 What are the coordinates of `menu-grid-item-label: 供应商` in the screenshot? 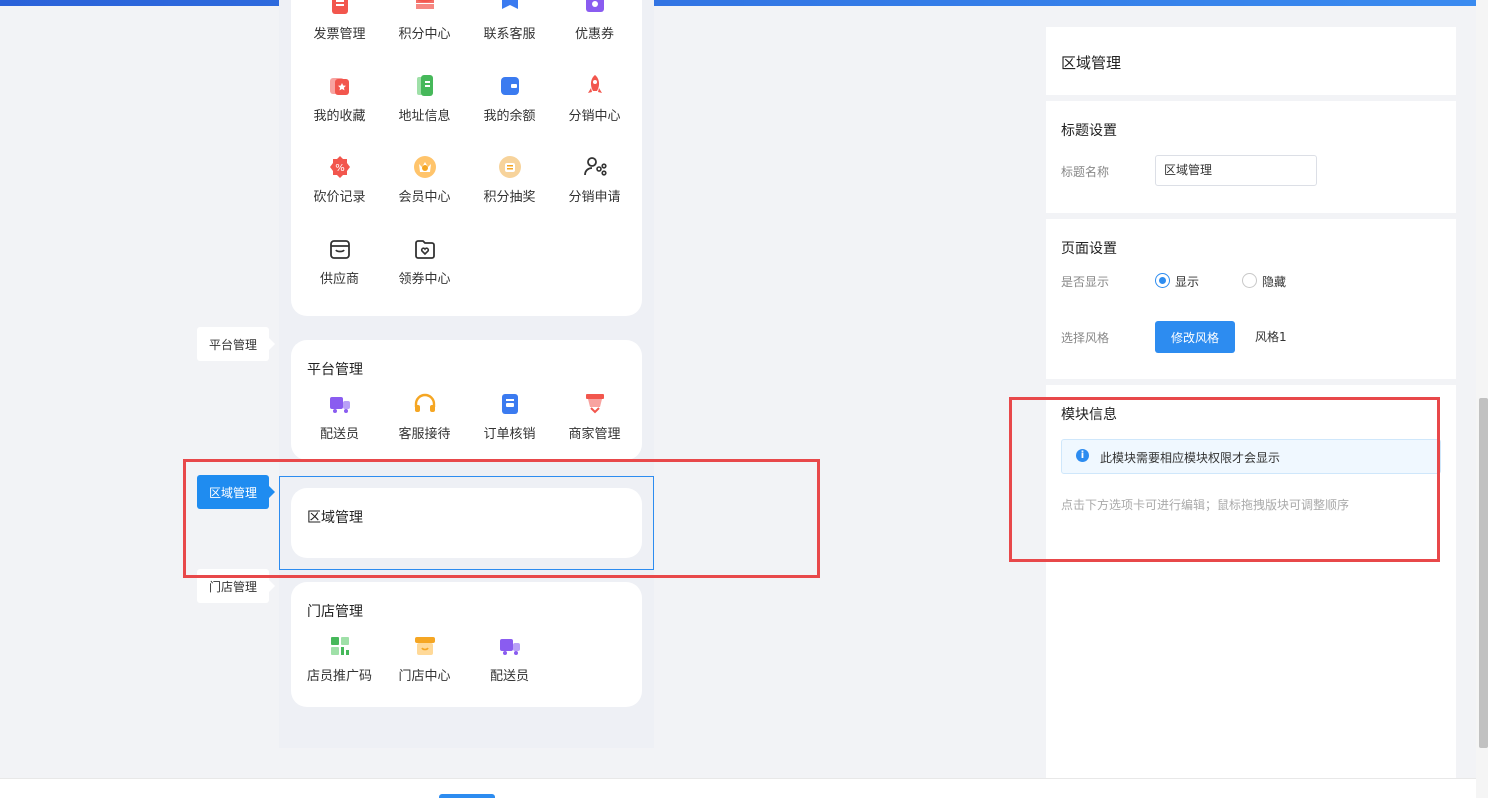 It's located at (339, 279).